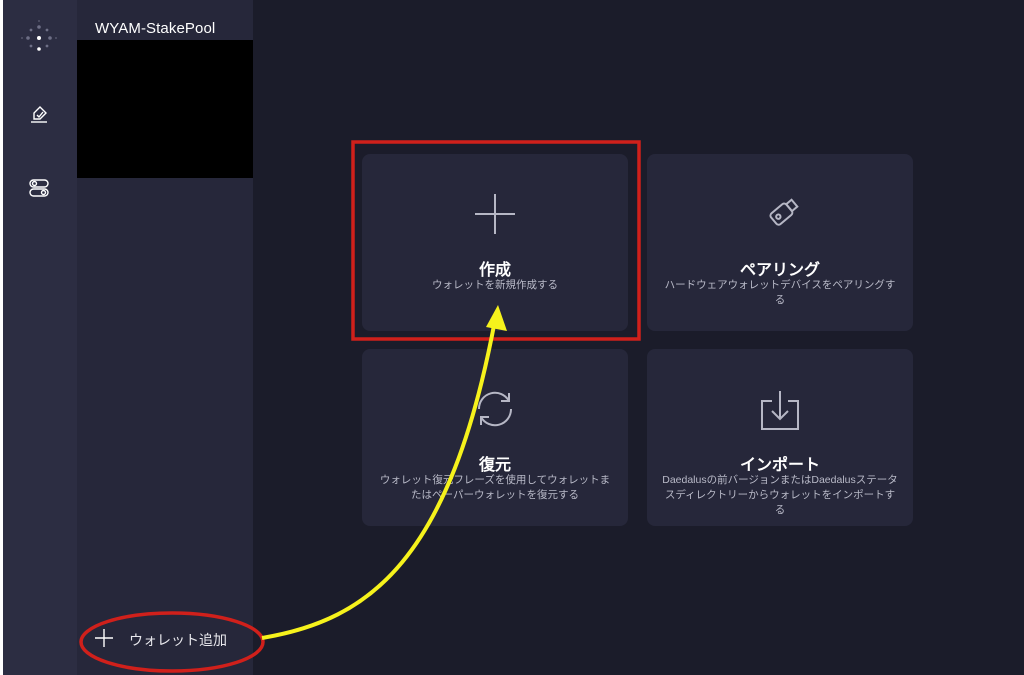 This screenshot has width=1024, height=675. What do you see at coordinates (494, 465) in the screenshot?
I see `option-title: 復元` at bounding box center [494, 465].